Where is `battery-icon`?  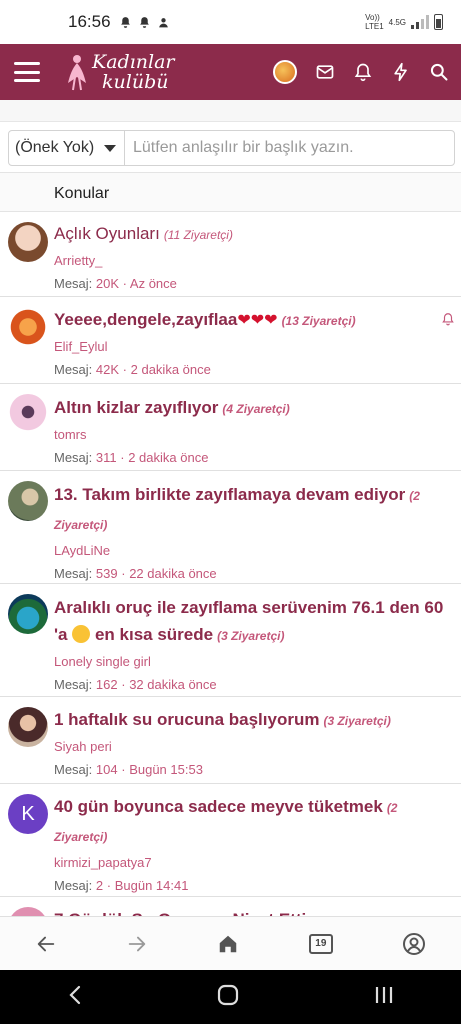 battery-icon is located at coordinates (438, 22).